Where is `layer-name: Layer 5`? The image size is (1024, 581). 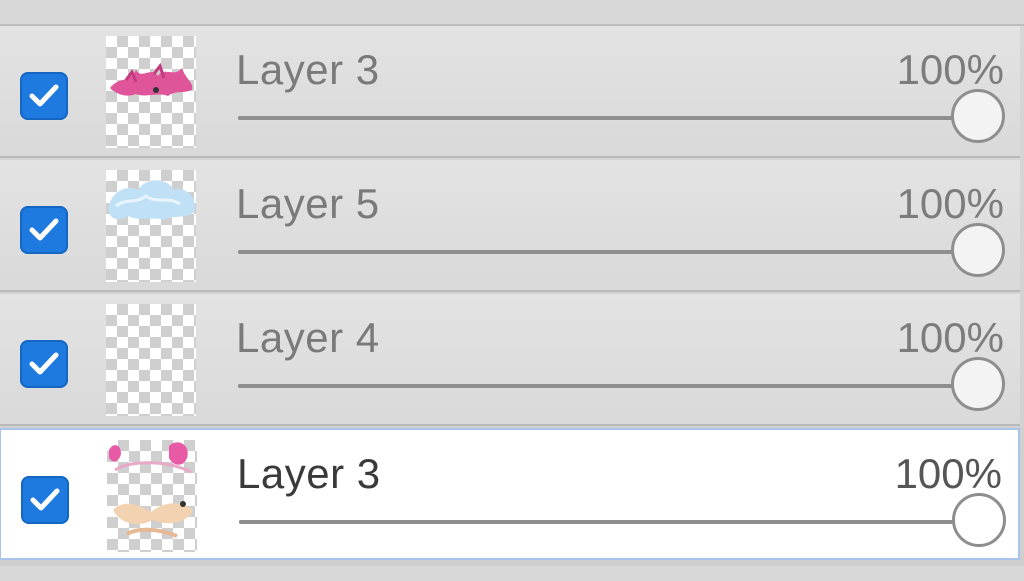
layer-name: Layer 5 is located at coordinates (308, 203).